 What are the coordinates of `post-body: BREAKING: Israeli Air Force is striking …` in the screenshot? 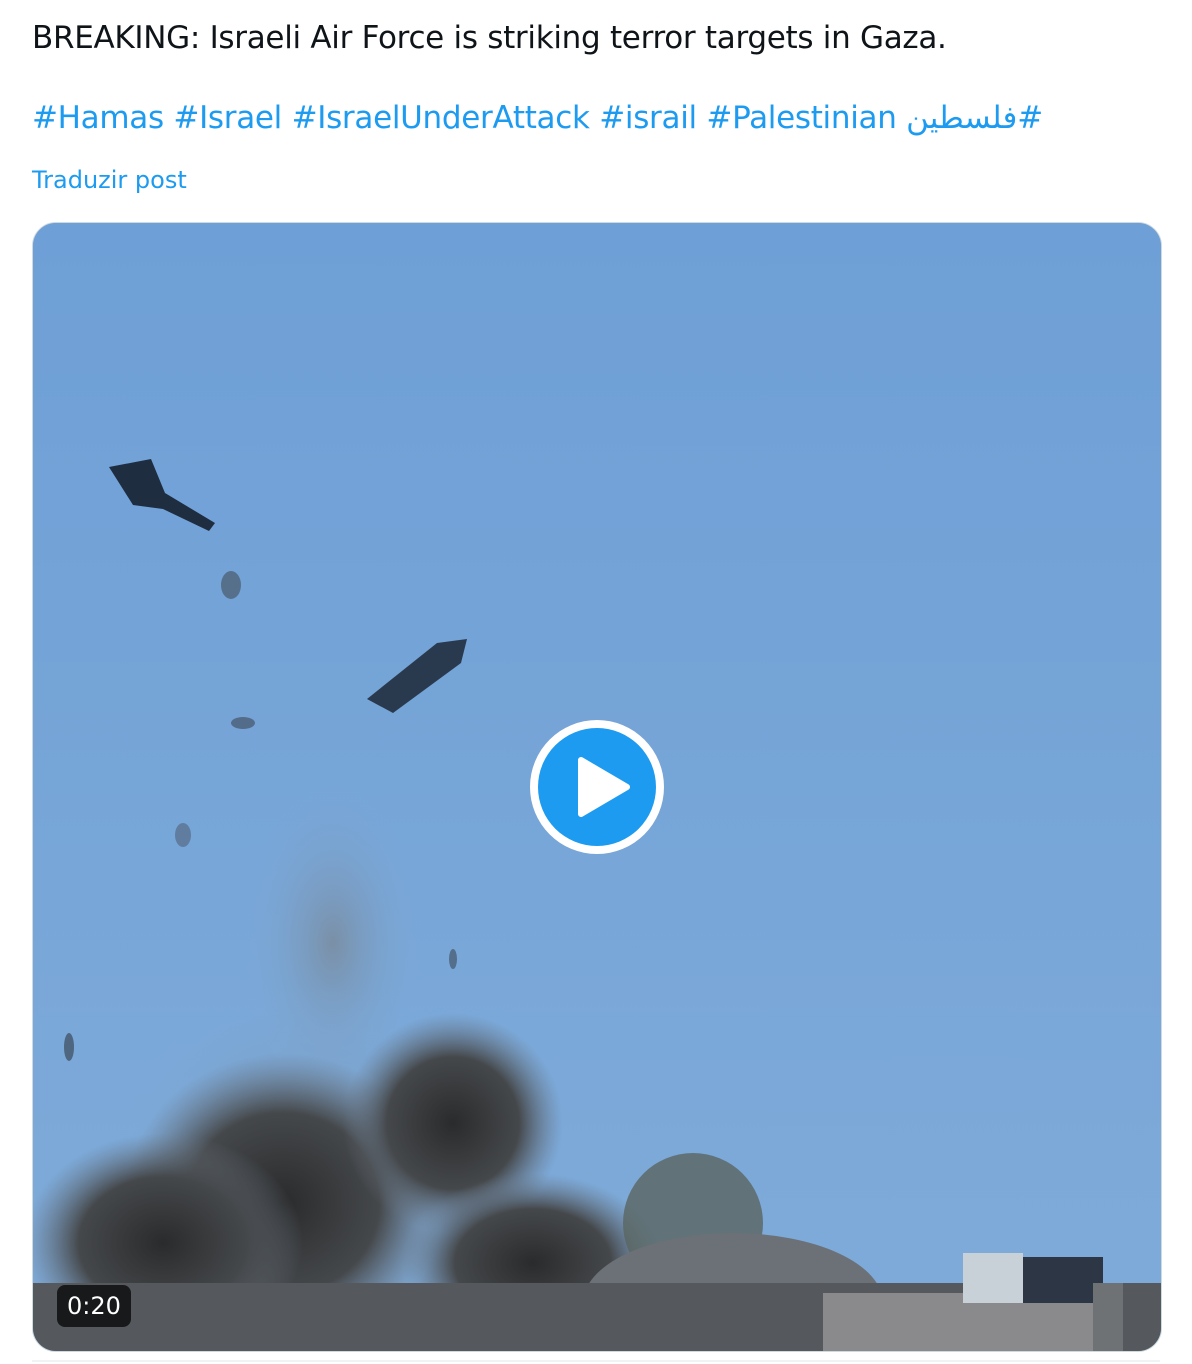 It's located at (489, 38).